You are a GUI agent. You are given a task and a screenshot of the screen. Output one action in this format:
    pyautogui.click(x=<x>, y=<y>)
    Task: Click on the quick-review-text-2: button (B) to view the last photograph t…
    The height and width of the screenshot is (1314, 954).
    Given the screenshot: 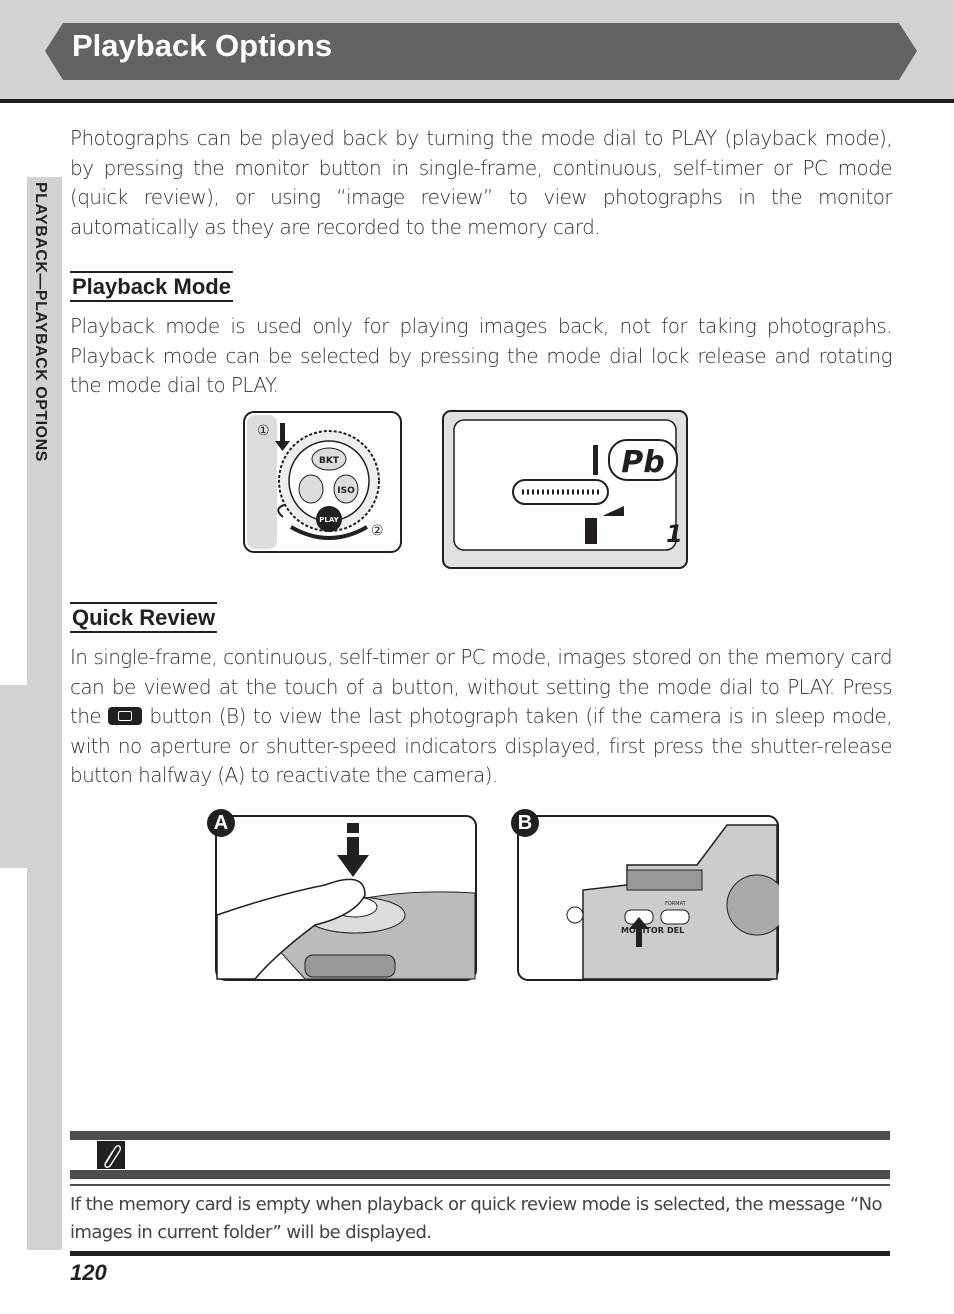 What is the action you would take?
    pyautogui.click(x=481, y=745)
    